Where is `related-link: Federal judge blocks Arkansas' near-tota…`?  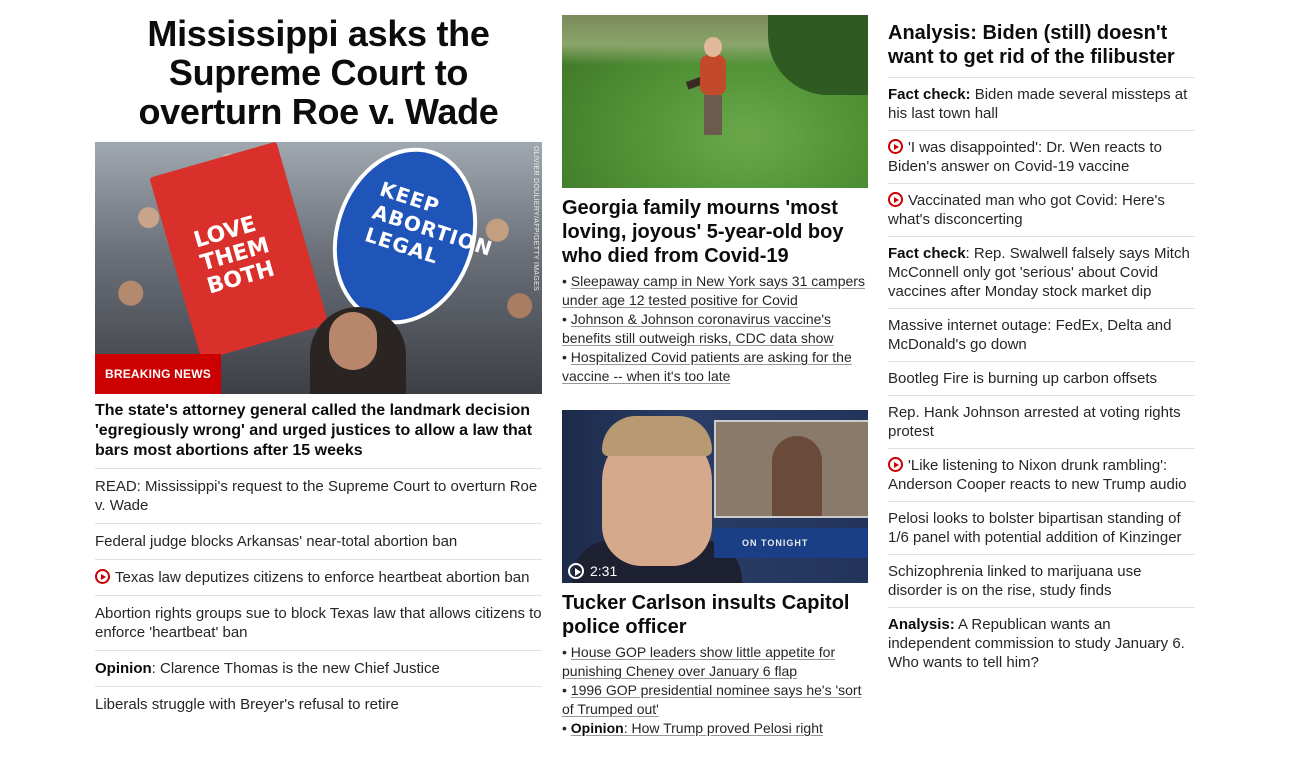
related-link: Federal judge blocks Arkansas' near-tota… is located at coordinates (276, 541).